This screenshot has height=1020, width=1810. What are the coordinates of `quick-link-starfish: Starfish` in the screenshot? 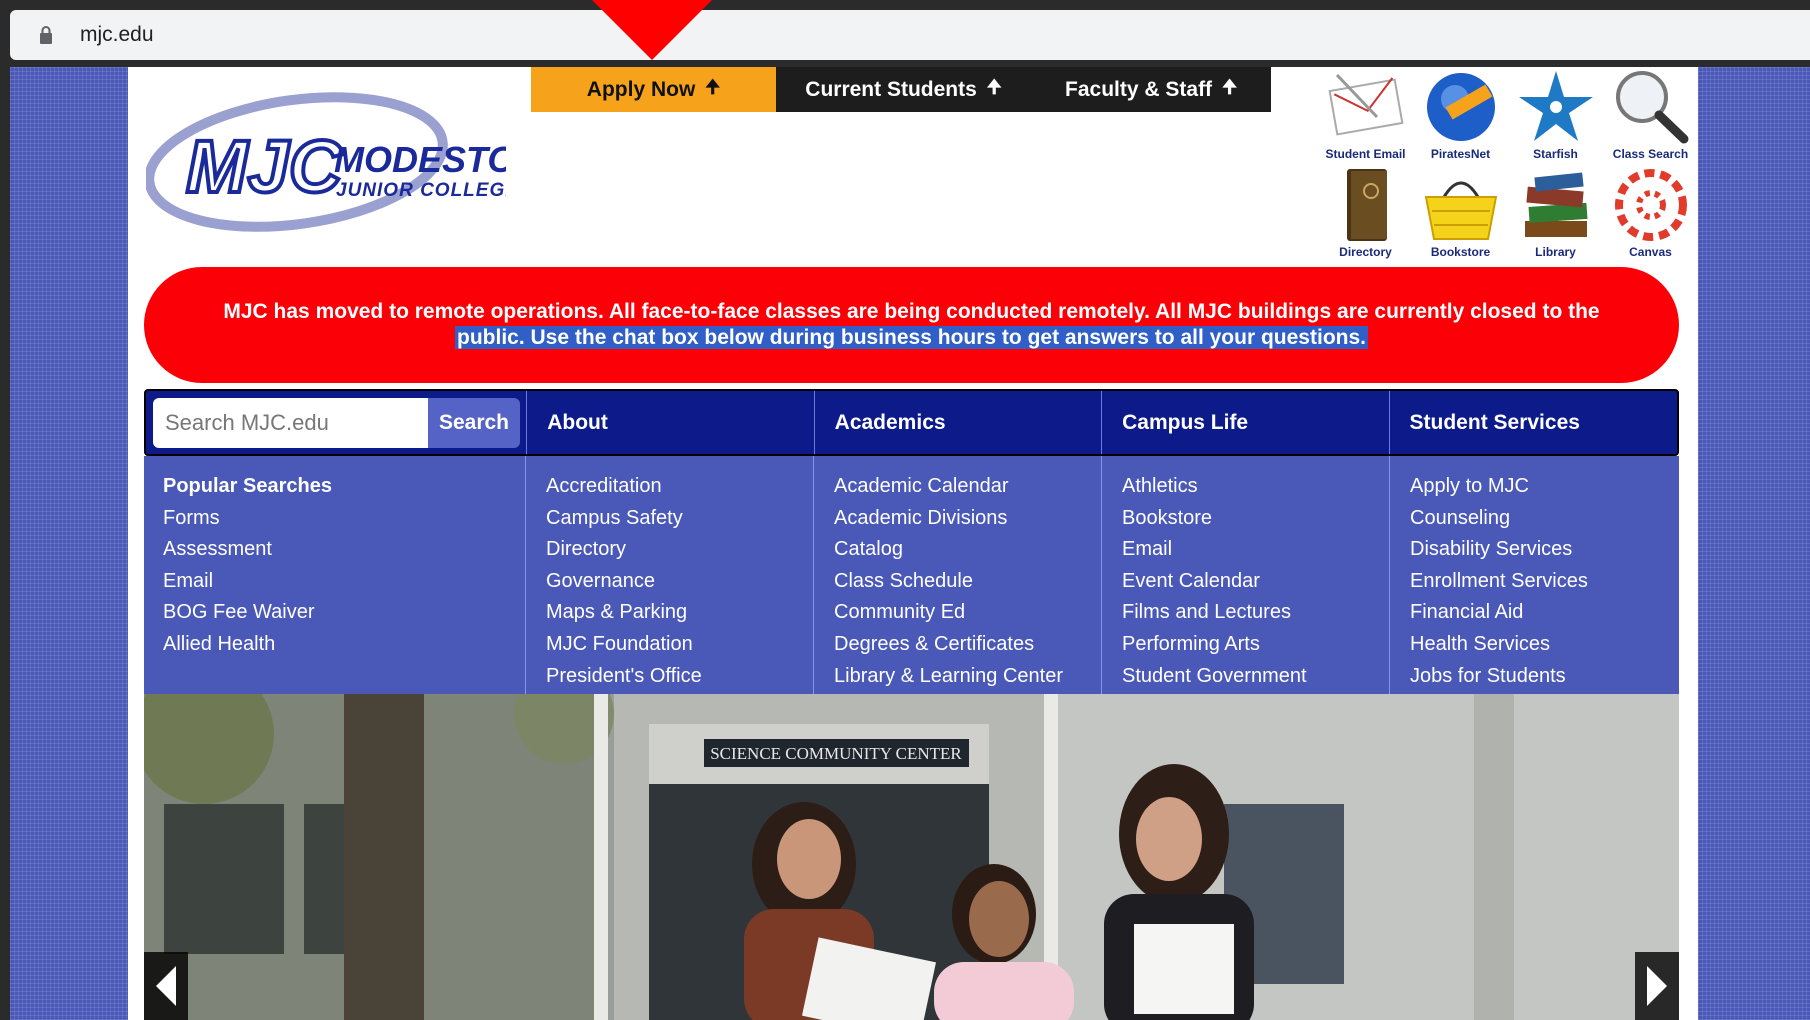 It's located at (1555, 116).